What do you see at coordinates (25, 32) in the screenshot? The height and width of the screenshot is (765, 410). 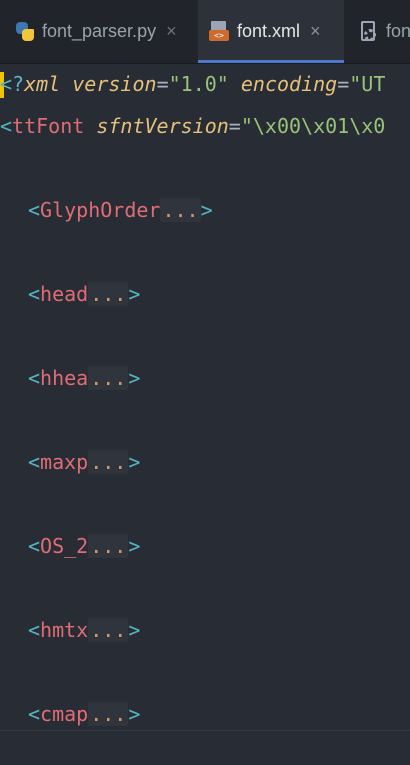 I see `python-file-icon` at bounding box center [25, 32].